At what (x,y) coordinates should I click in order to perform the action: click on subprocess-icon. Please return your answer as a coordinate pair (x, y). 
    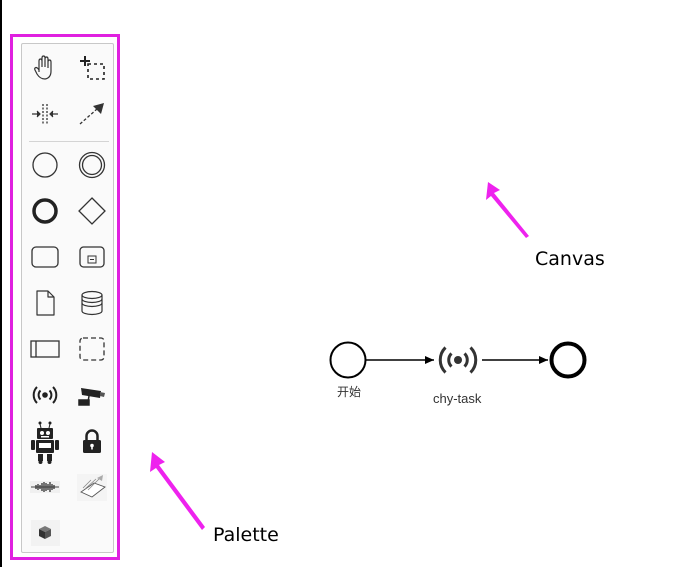
    Looking at the image, I should click on (92, 257).